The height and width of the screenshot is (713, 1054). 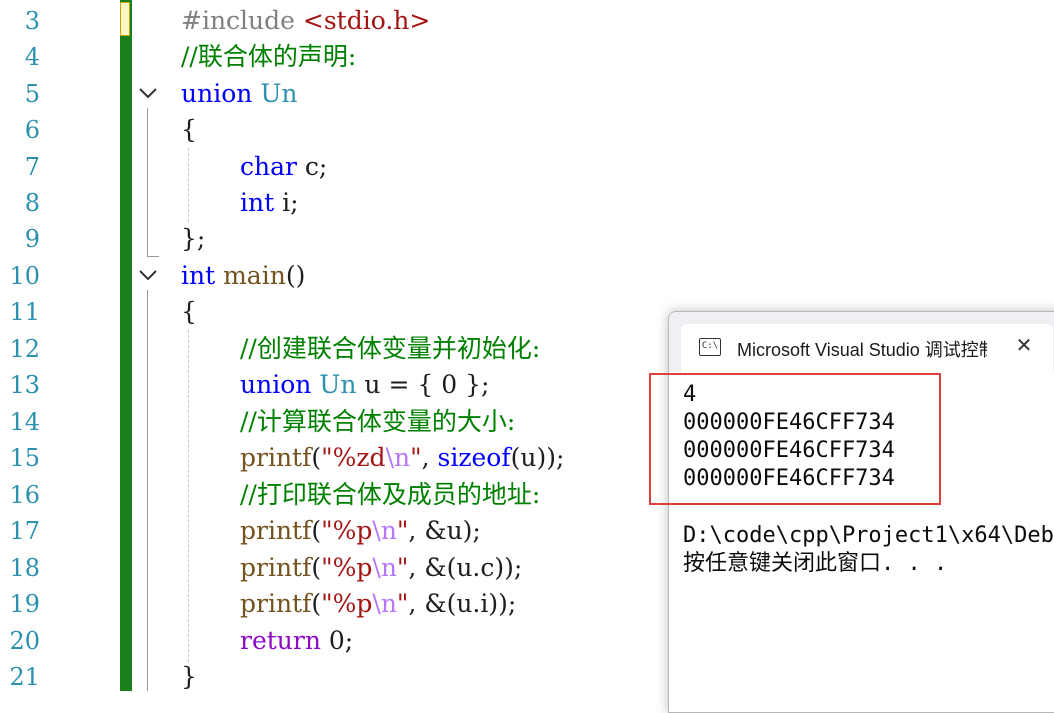 What do you see at coordinates (24, 349) in the screenshot?
I see `line-number: 12` at bounding box center [24, 349].